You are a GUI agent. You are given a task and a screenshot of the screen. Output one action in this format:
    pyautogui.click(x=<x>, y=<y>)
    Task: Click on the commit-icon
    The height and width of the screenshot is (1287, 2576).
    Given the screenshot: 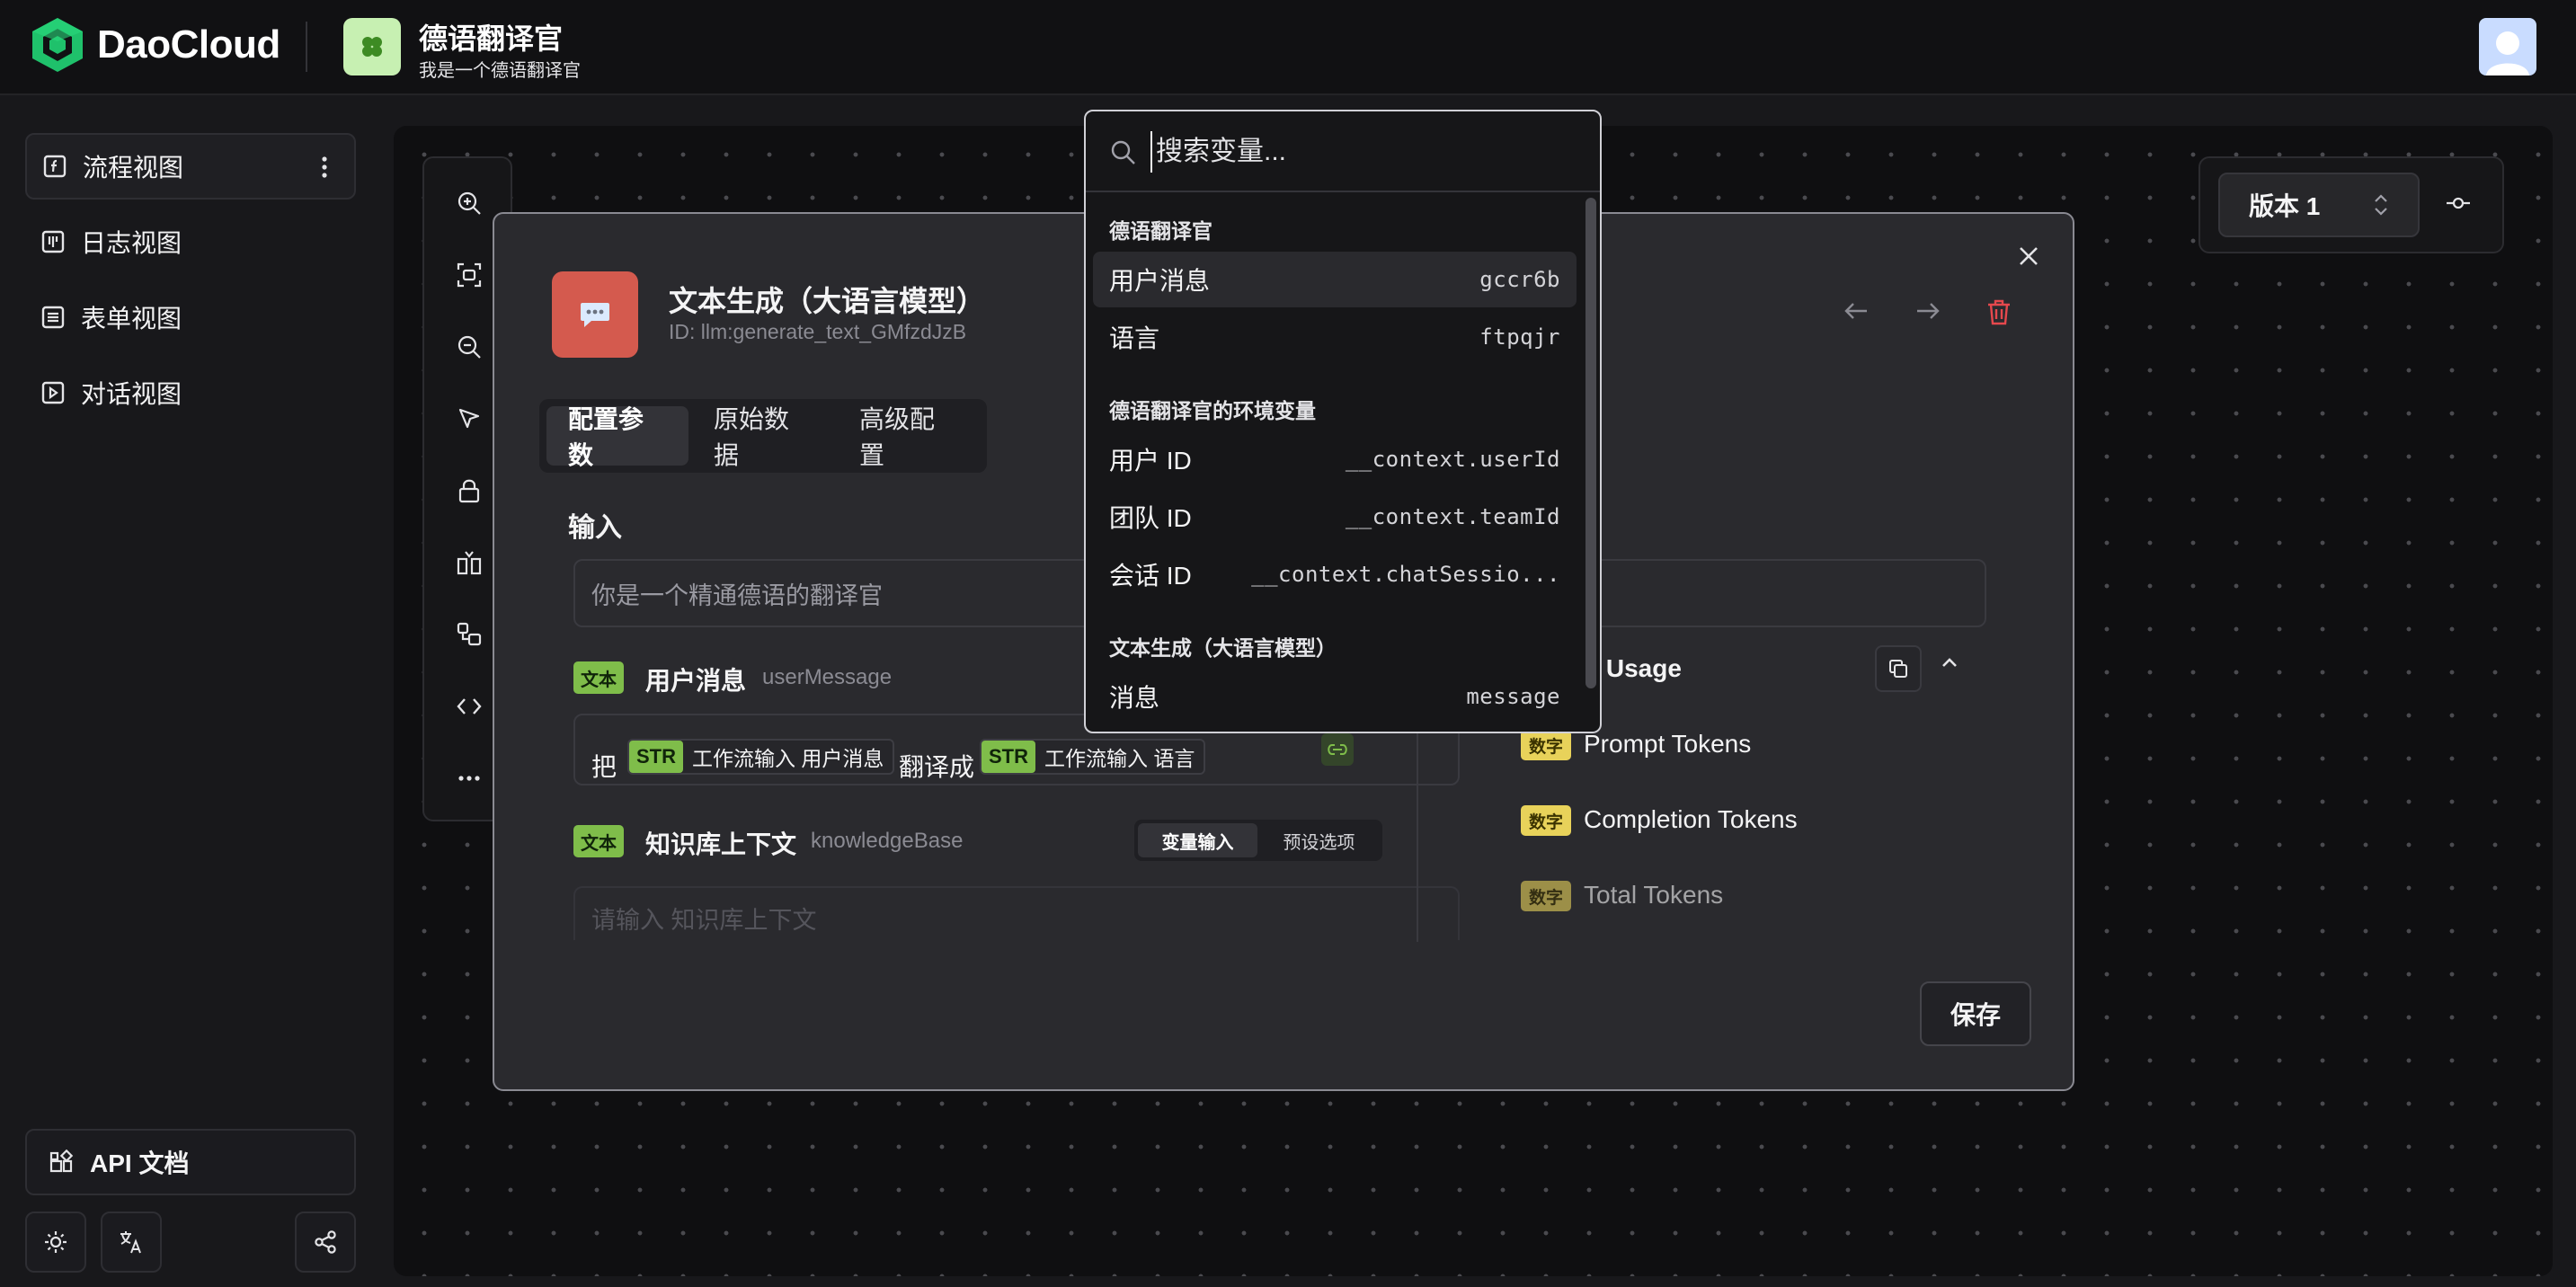 What is the action you would take?
    pyautogui.click(x=2458, y=203)
    